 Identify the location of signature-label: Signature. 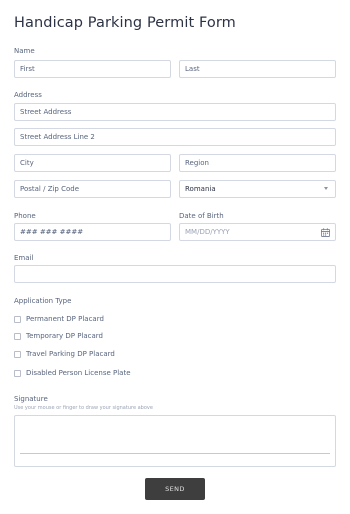
(31, 399).